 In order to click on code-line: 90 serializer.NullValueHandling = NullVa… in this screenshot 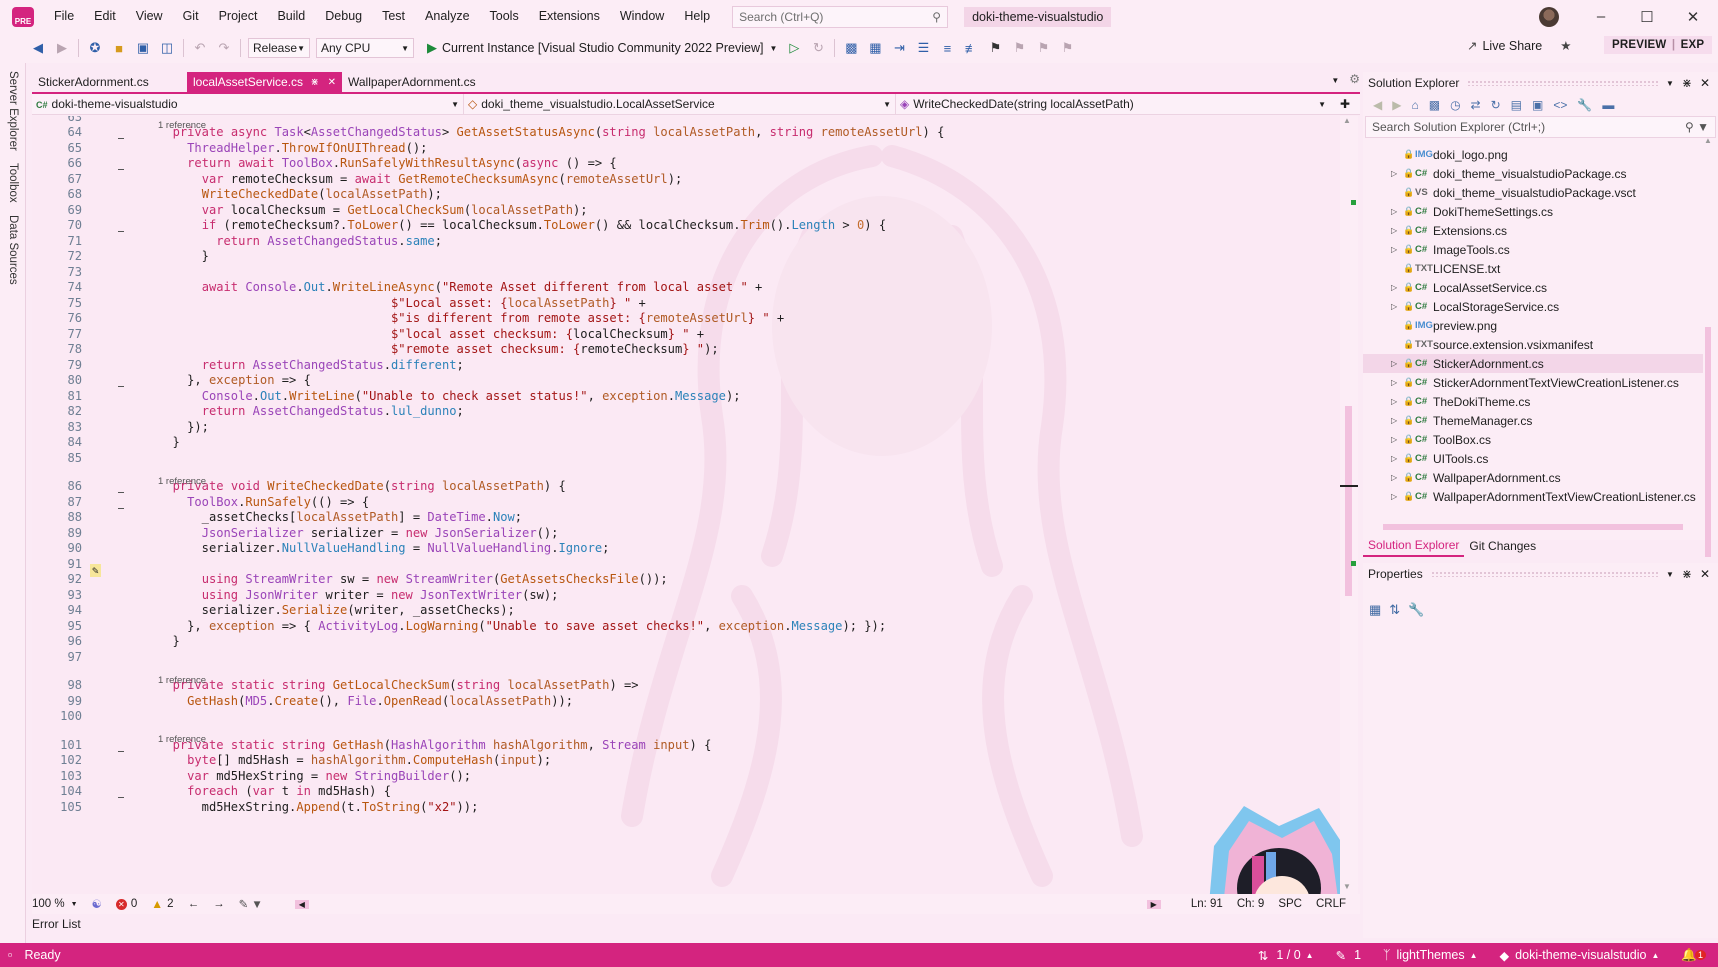, I will do `click(320, 548)`.